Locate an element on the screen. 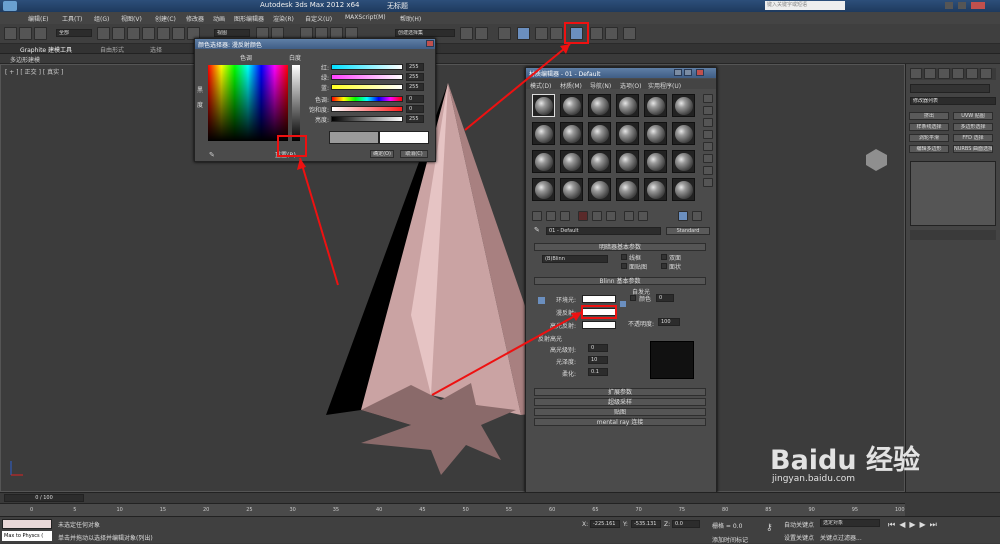 The height and width of the screenshot is (544, 1000). ambient-color-swatch is located at coordinates (599, 299).